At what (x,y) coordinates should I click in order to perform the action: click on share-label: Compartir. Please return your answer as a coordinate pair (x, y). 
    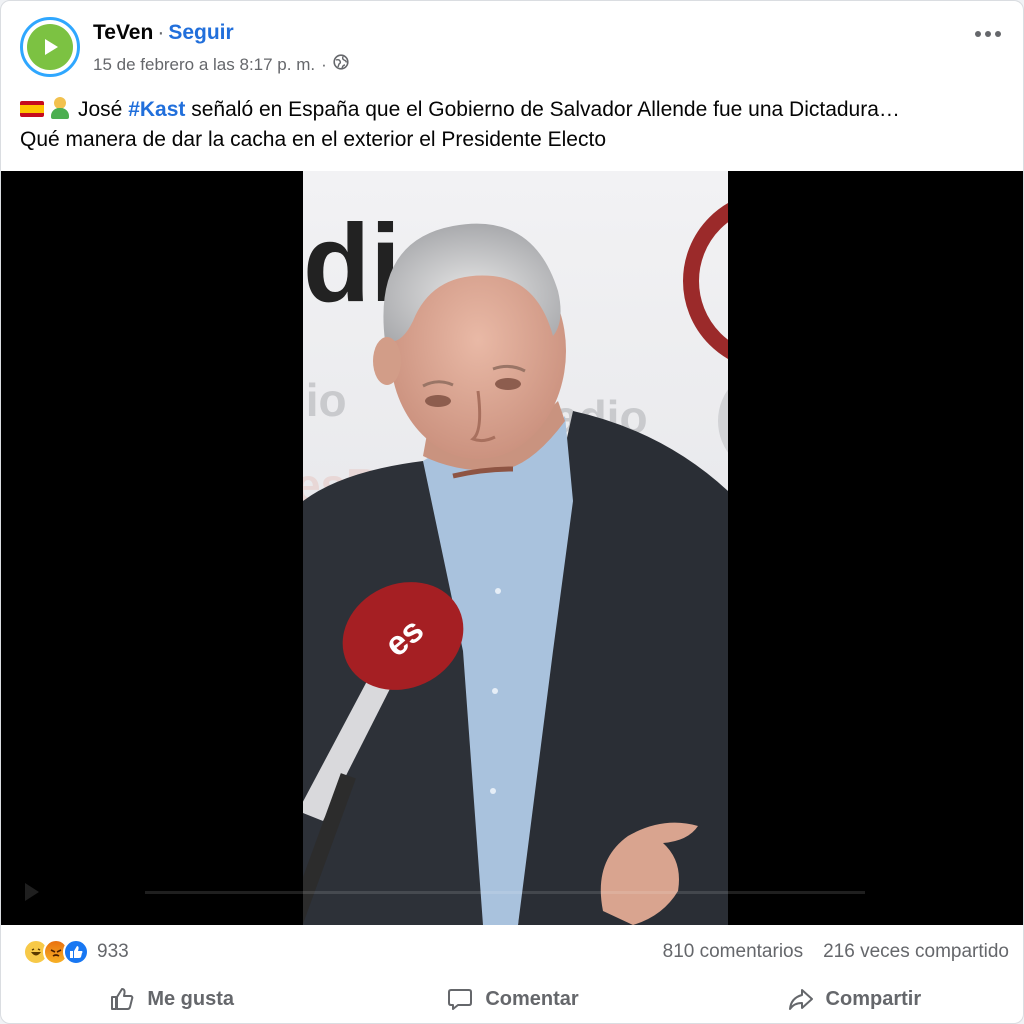
    Looking at the image, I should click on (873, 998).